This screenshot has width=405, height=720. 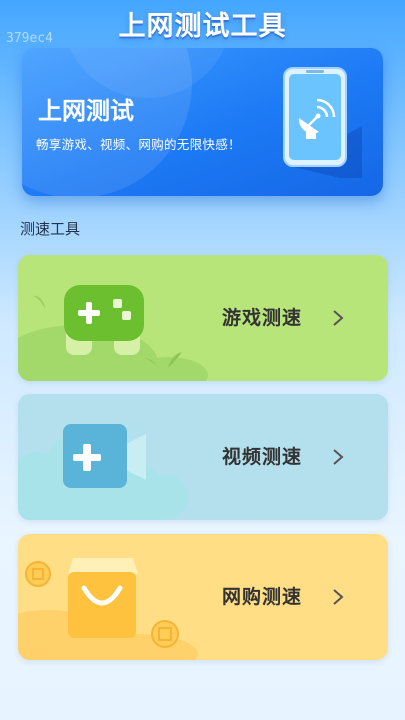 What do you see at coordinates (138, 144) in the screenshot?
I see `hero-subtitle: 畅享游戏、视频、网购的无限快感！` at bounding box center [138, 144].